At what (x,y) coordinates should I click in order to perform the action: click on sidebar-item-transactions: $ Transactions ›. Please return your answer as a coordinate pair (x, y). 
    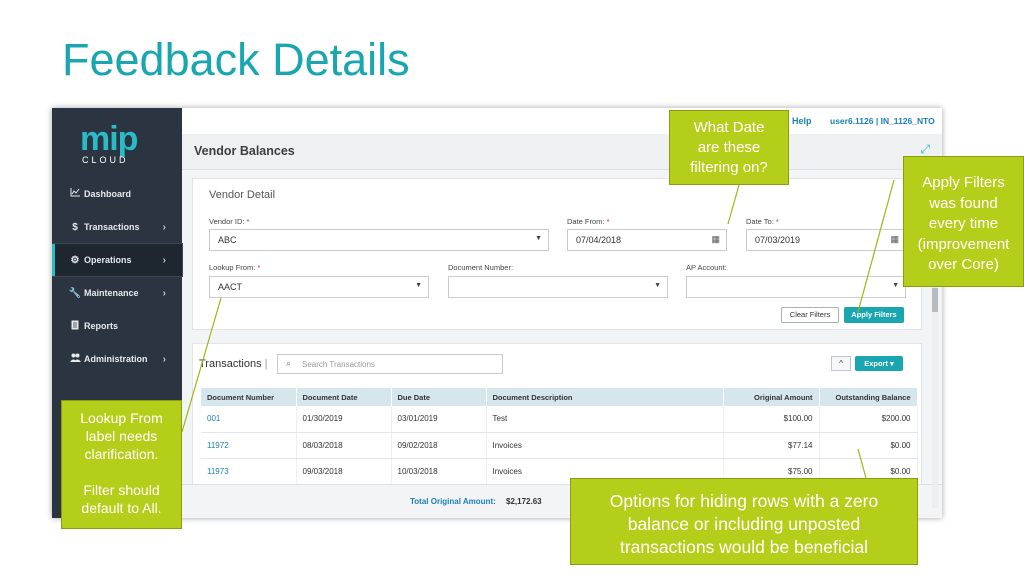
    Looking at the image, I should click on (117, 227).